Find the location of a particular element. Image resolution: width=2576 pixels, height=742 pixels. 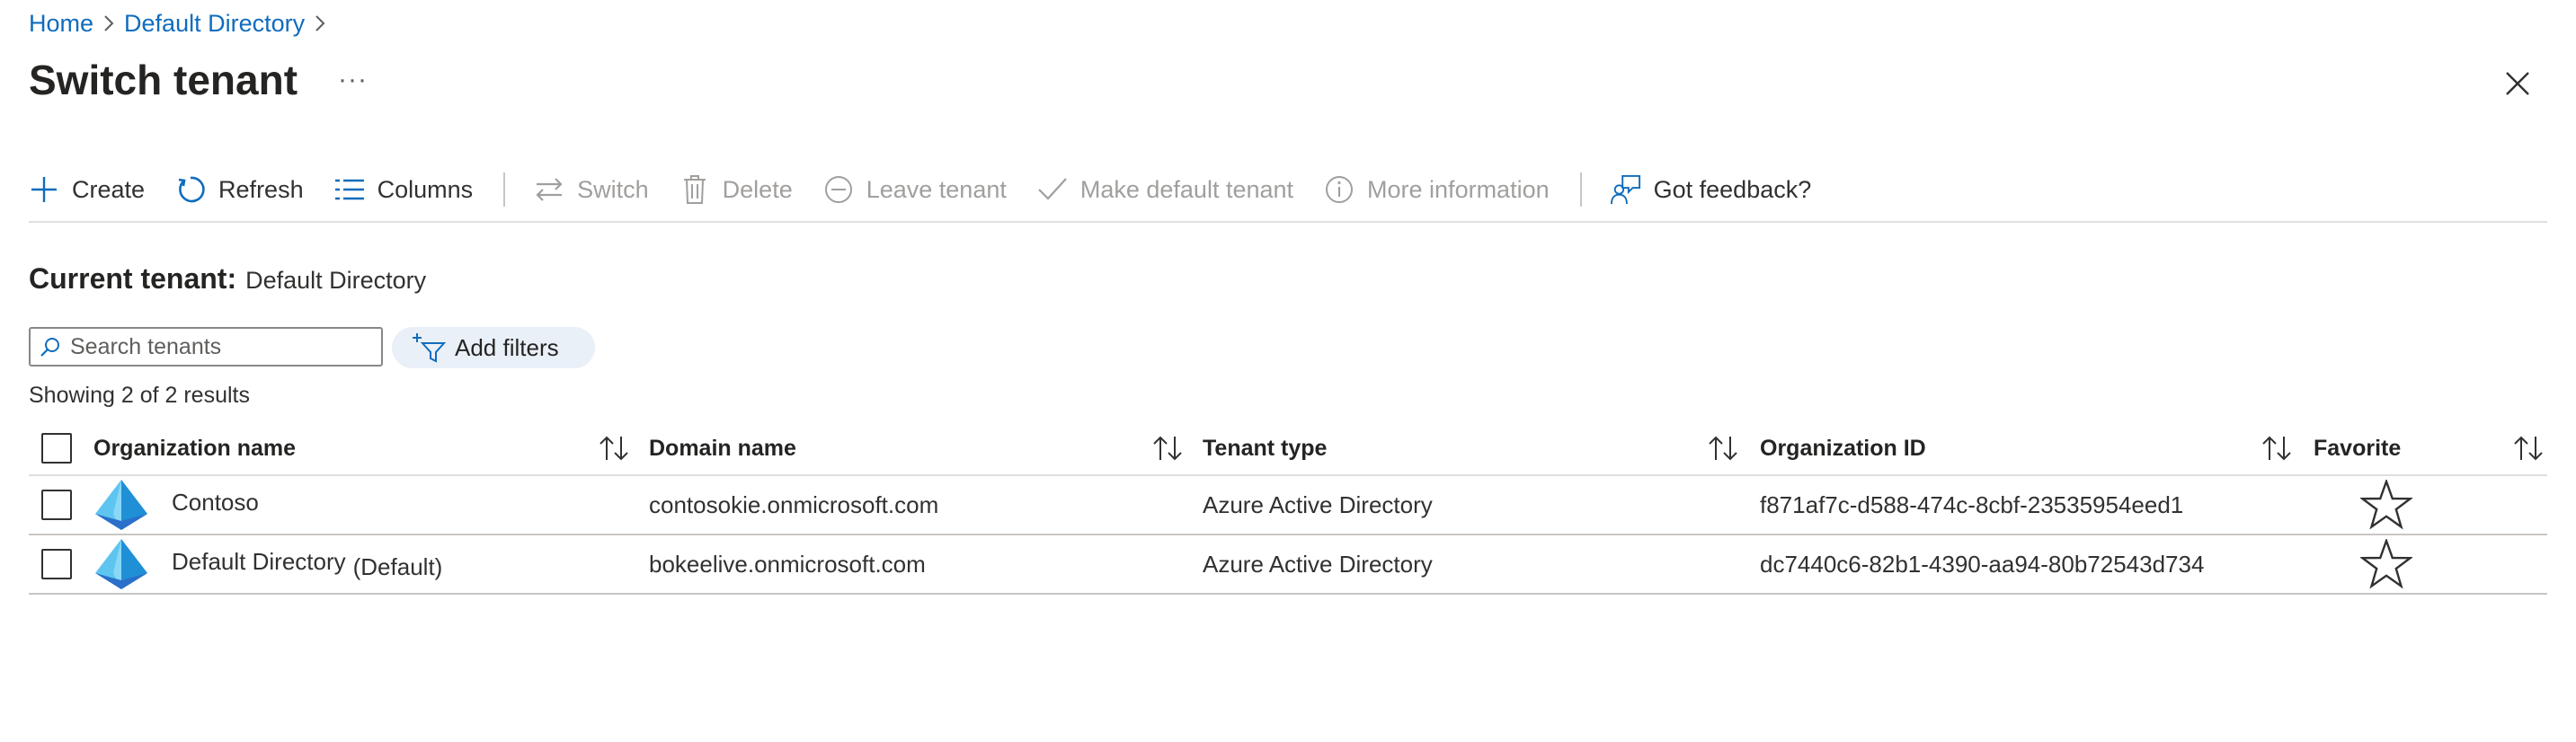

add-filters-button: Add filters is located at coordinates (493, 347).